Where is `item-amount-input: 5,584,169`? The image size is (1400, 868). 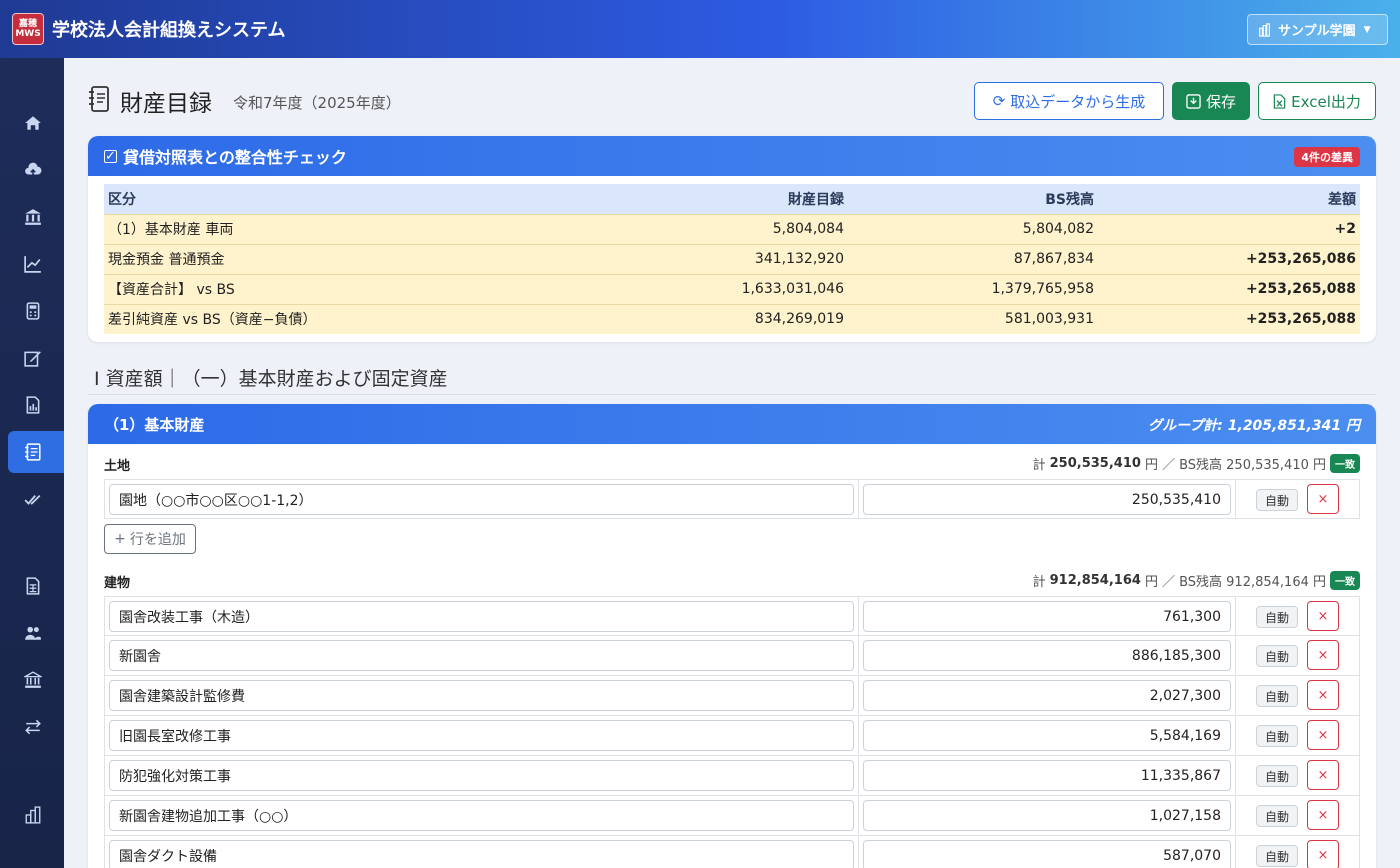 item-amount-input: 5,584,169 is located at coordinates (1047, 735).